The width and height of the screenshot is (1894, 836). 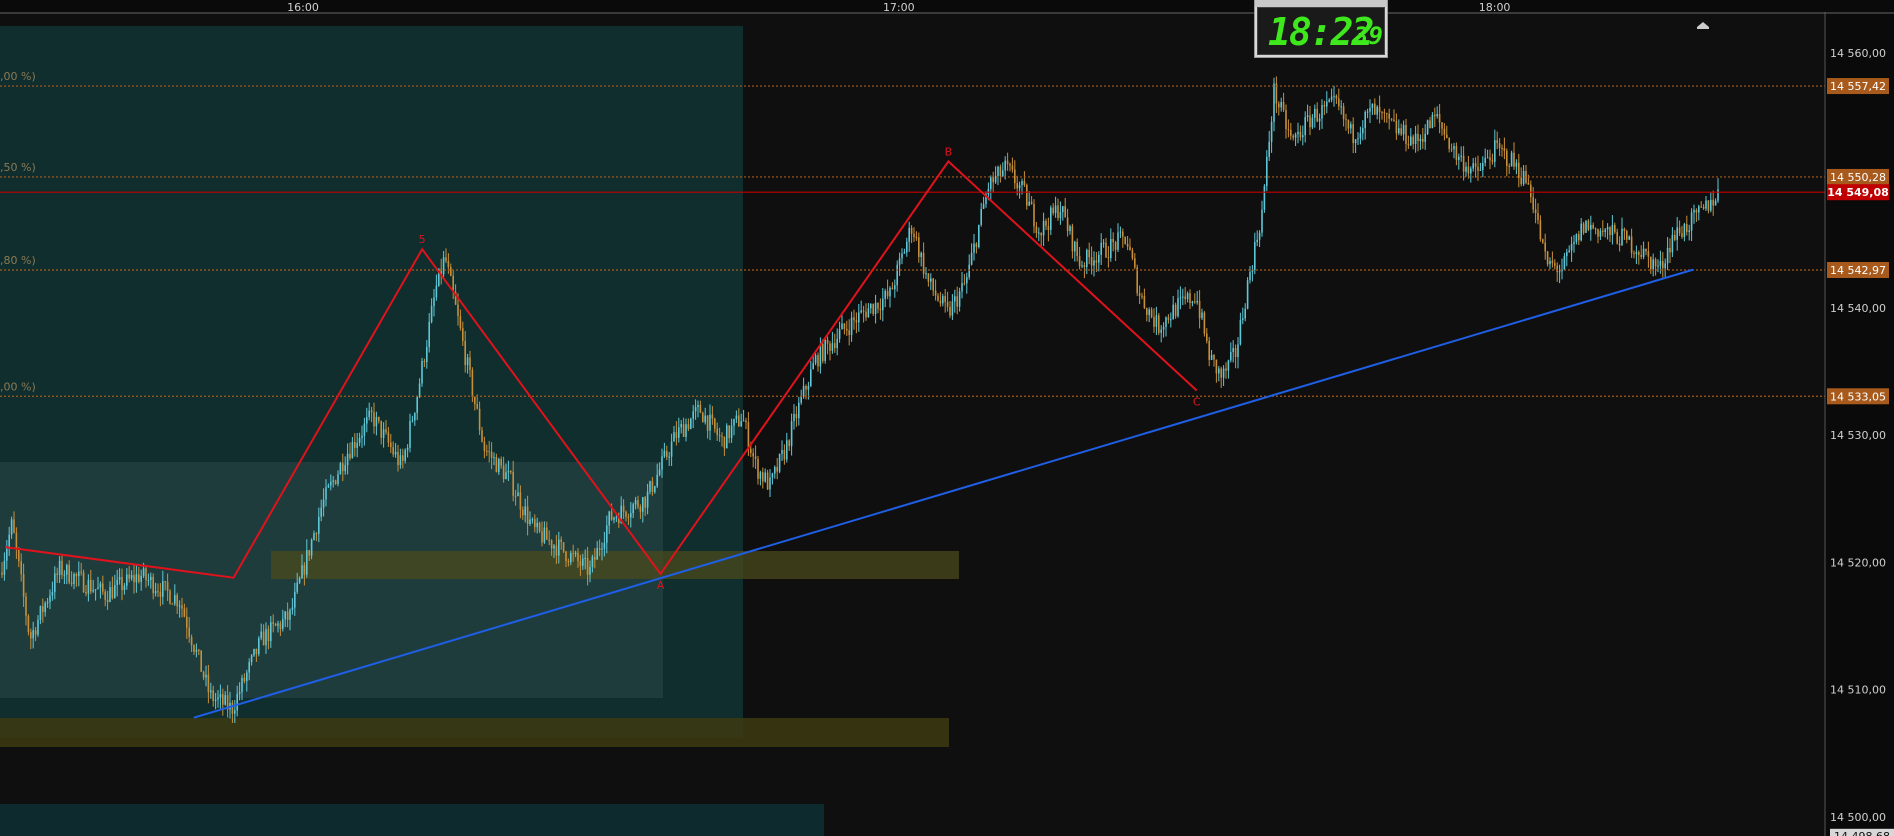 I want to click on digital-clock-widget: 18:22 39, so click(x=1321, y=29).